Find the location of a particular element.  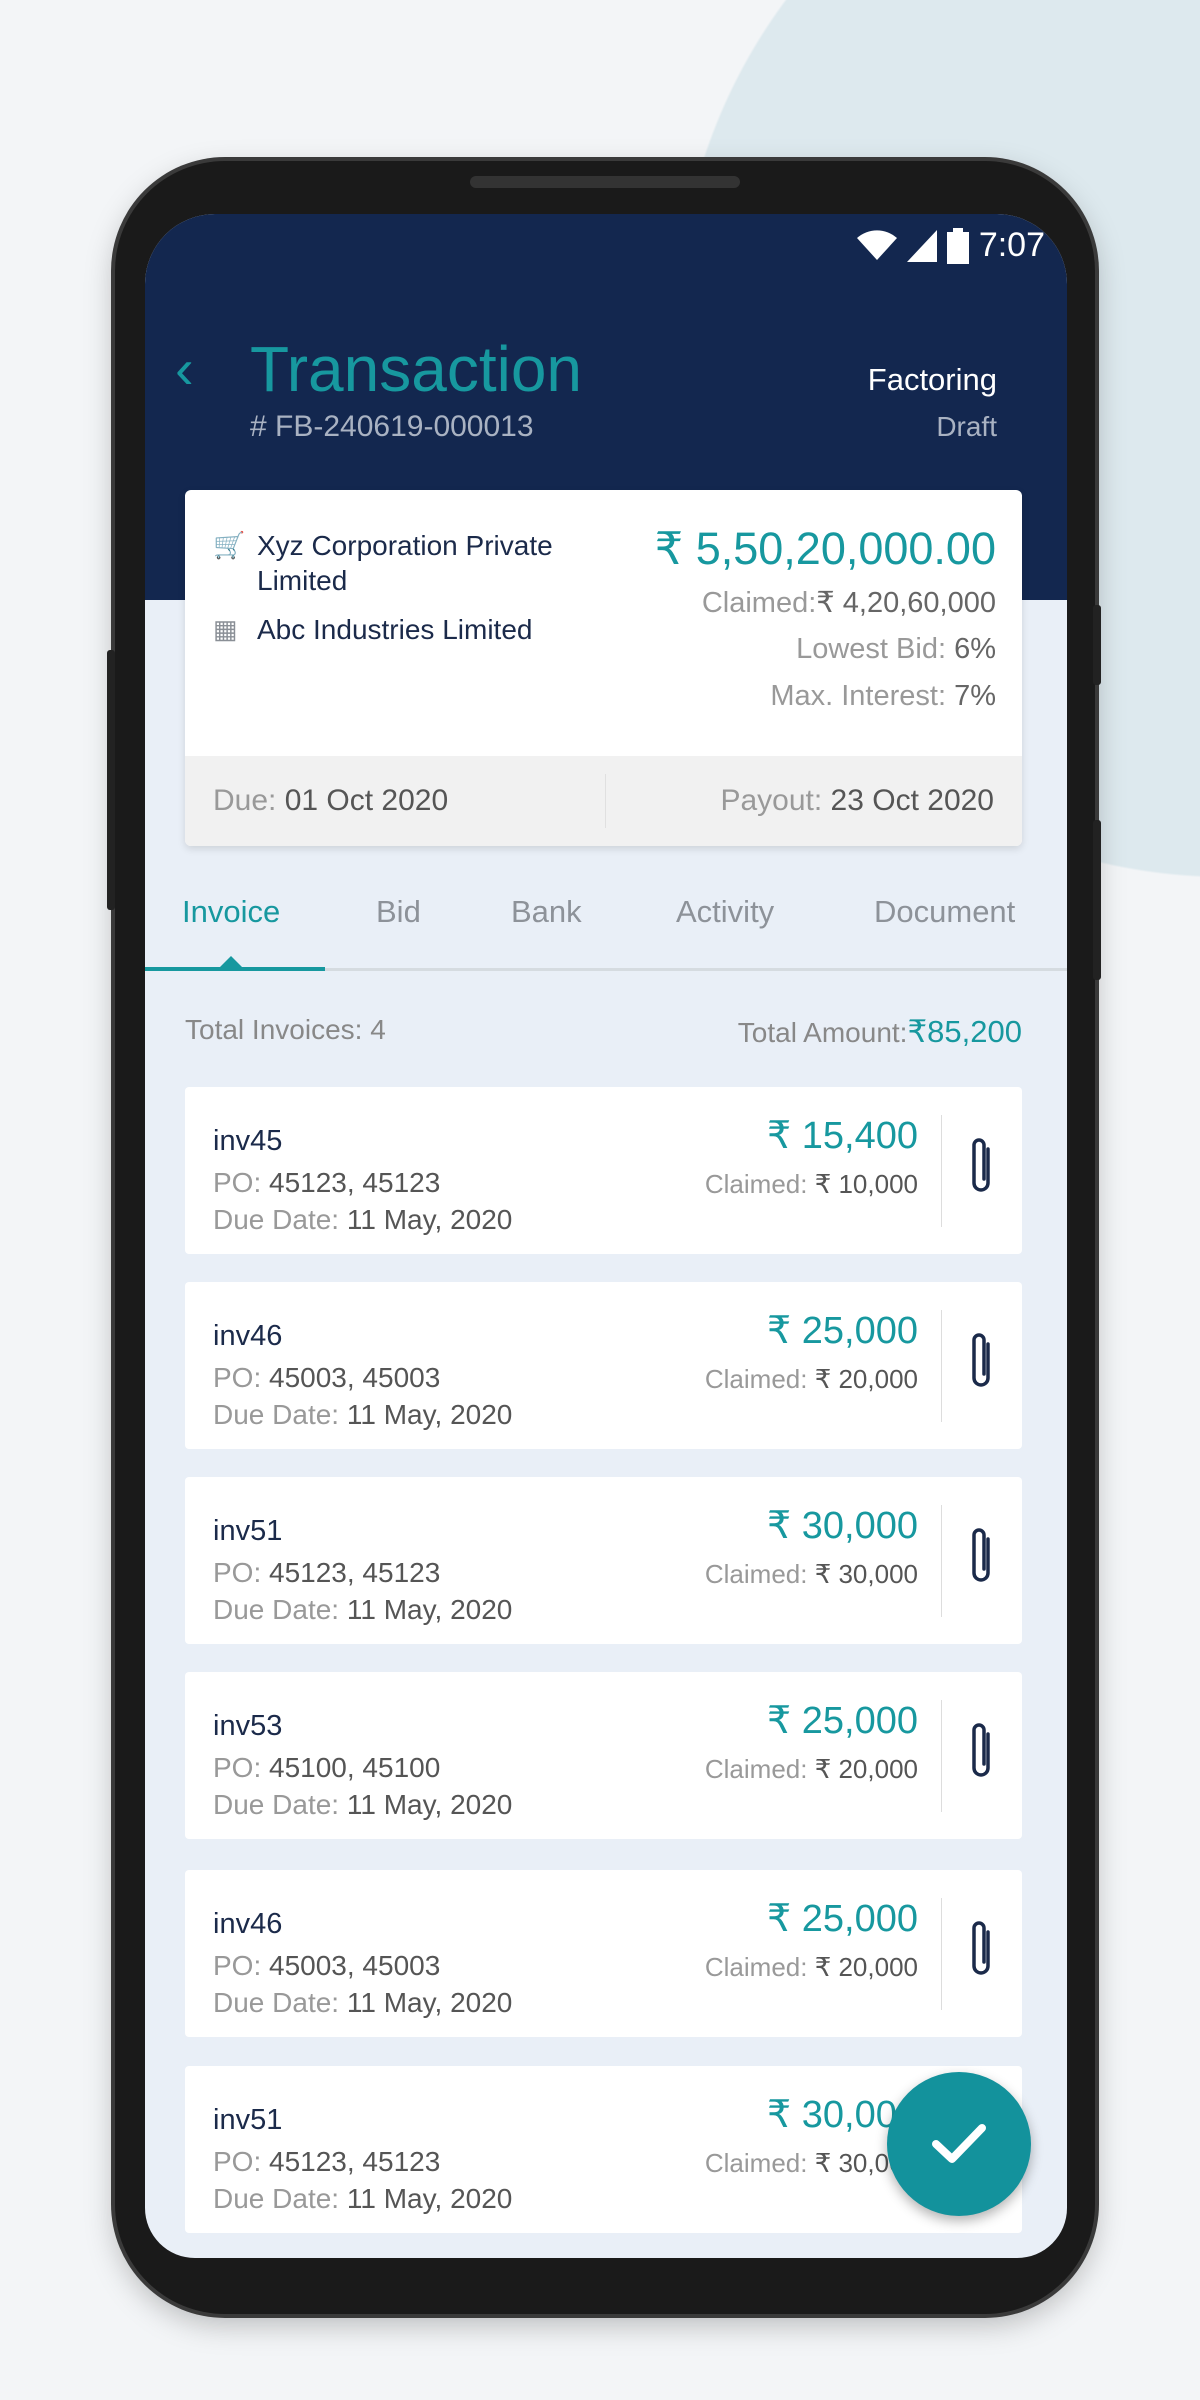

checkmark-icon is located at coordinates (959, 2143).